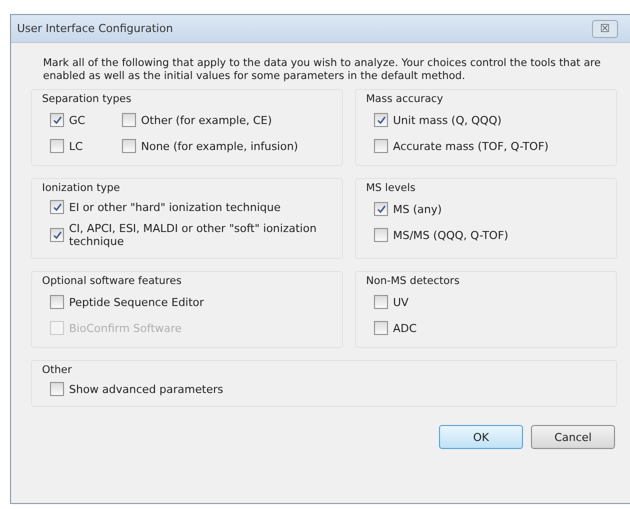 This screenshot has height=509, width=630. Describe the element at coordinates (112, 281) in the screenshot. I see `group-title: Optional software features` at that location.